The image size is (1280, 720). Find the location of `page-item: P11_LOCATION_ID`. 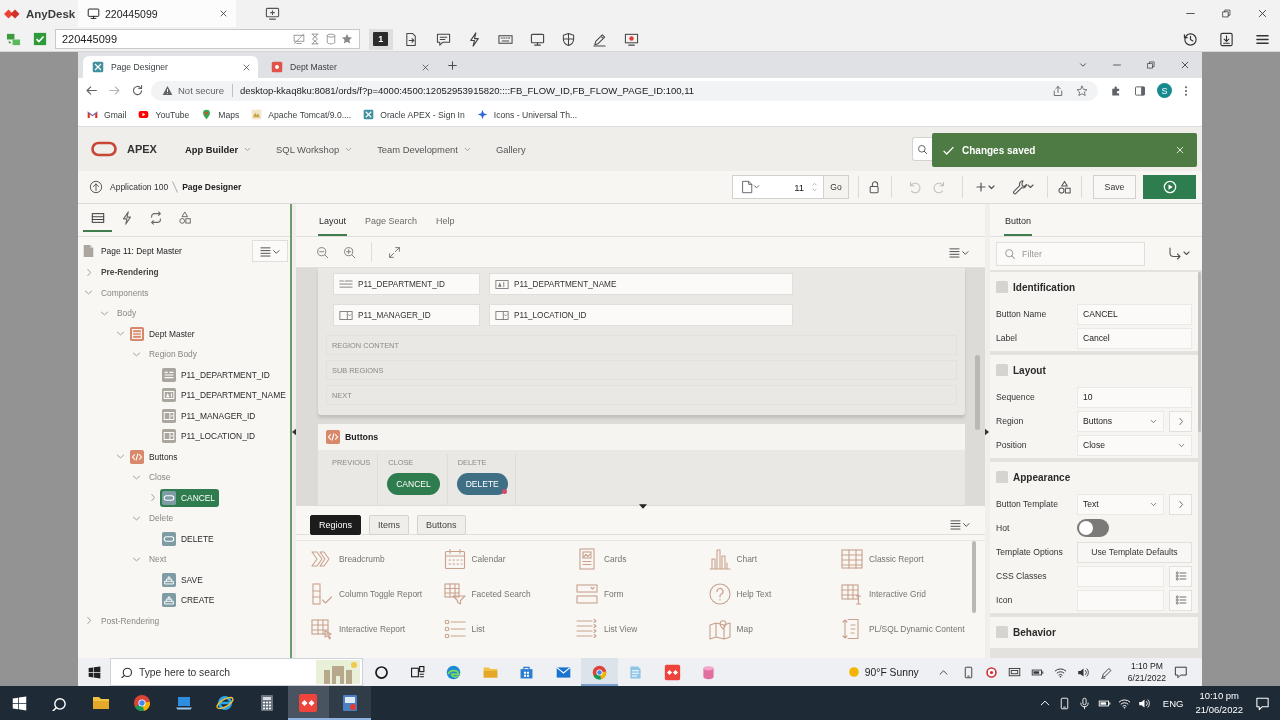

page-item: P11_LOCATION_ID is located at coordinates (641, 315).